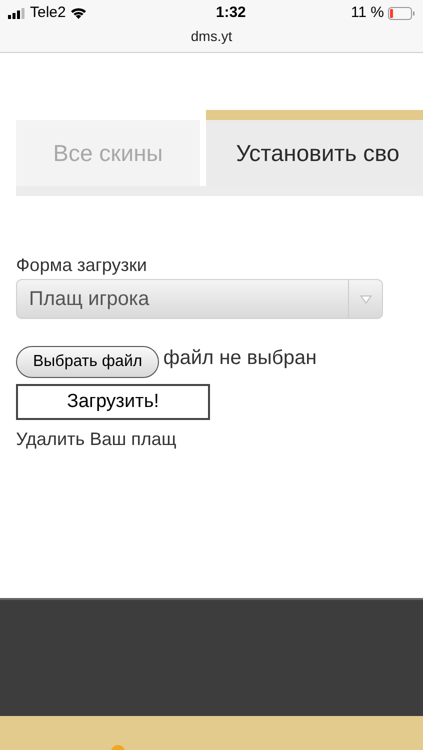  I want to click on battery-icon, so click(401, 13).